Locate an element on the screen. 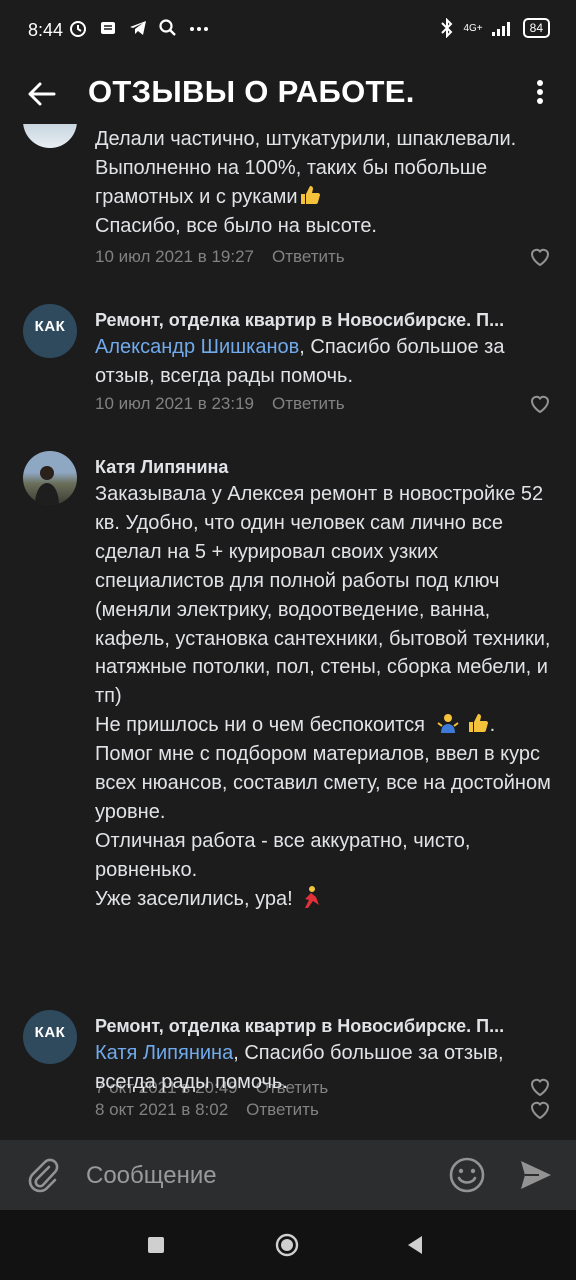 This screenshot has width=576, height=1280. comment-meta: 8 окт 2021 в 8:02 Ответить is located at coordinates (207, 1110).